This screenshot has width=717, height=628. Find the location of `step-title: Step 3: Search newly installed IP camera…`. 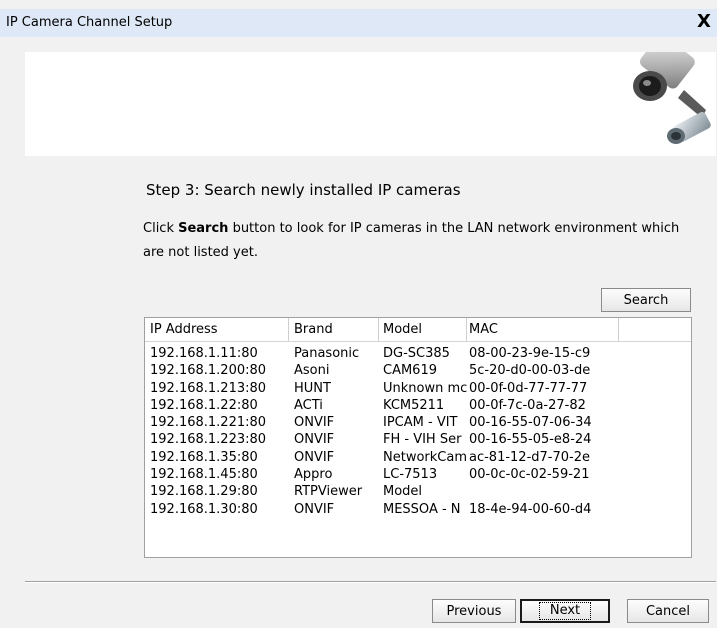

step-title: Step 3: Search newly installed IP camera… is located at coordinates (303, 190).